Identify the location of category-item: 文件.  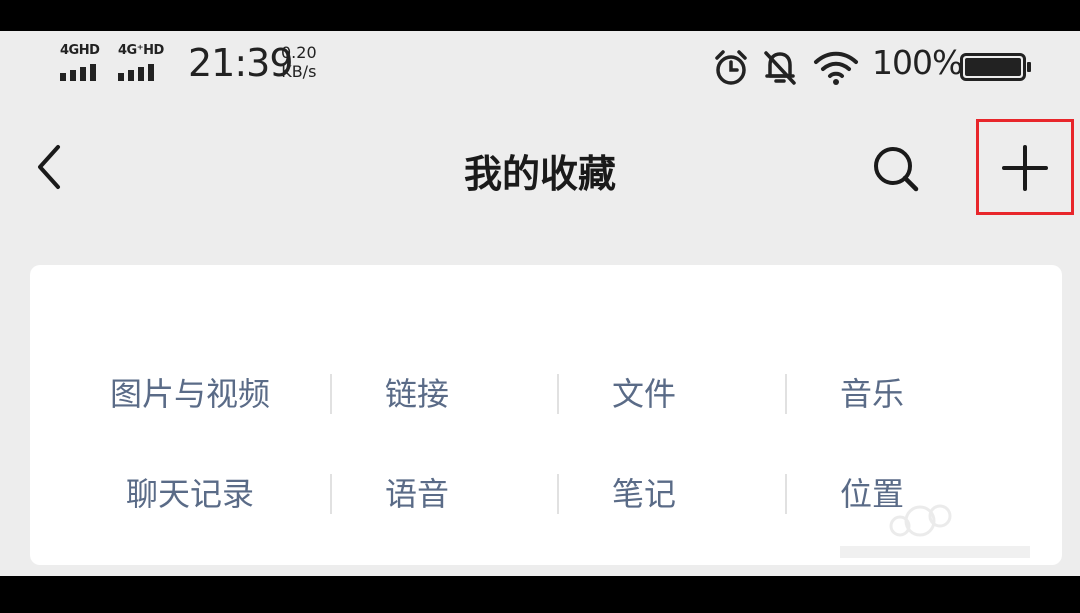
(644, 394).